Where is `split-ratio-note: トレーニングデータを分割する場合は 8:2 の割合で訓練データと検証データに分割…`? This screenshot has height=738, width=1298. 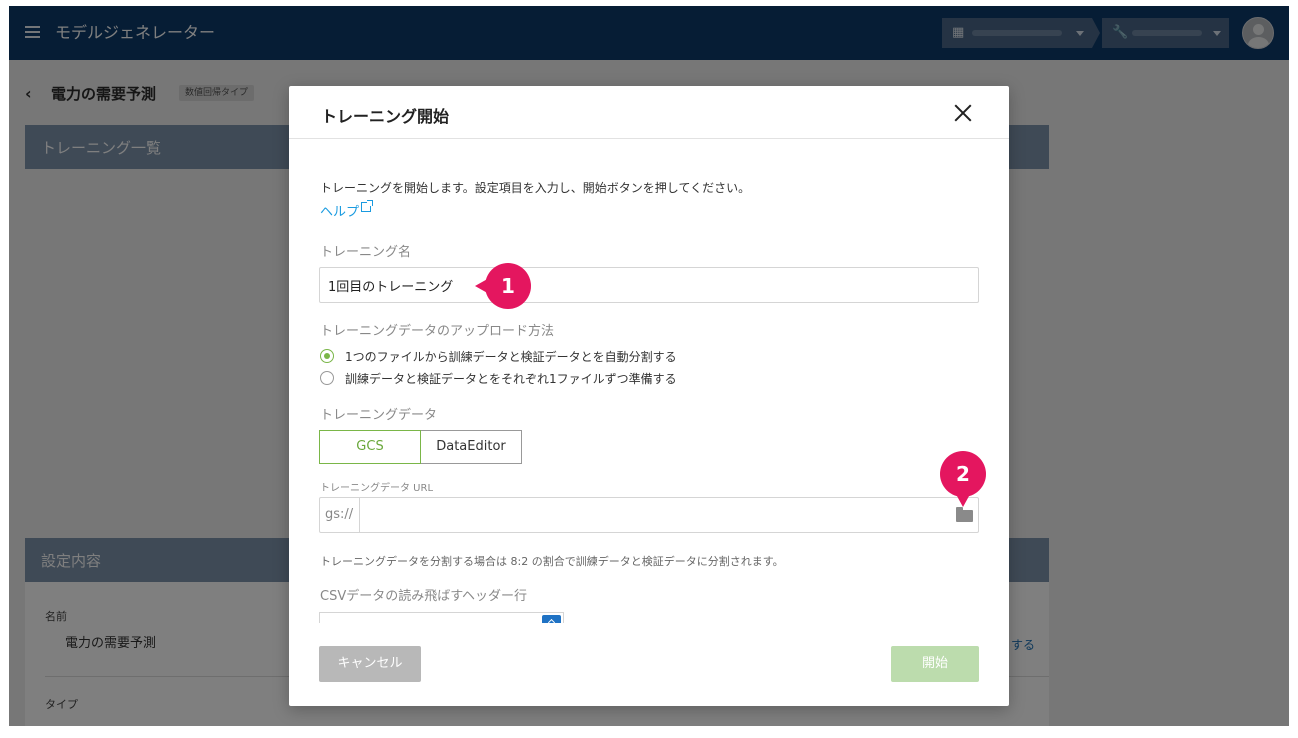 split-ratio-note: トレーニングデータを分割する場合は 8:2 の割合で訓練データと検証データに分割… is located at coordinates (552, 561).